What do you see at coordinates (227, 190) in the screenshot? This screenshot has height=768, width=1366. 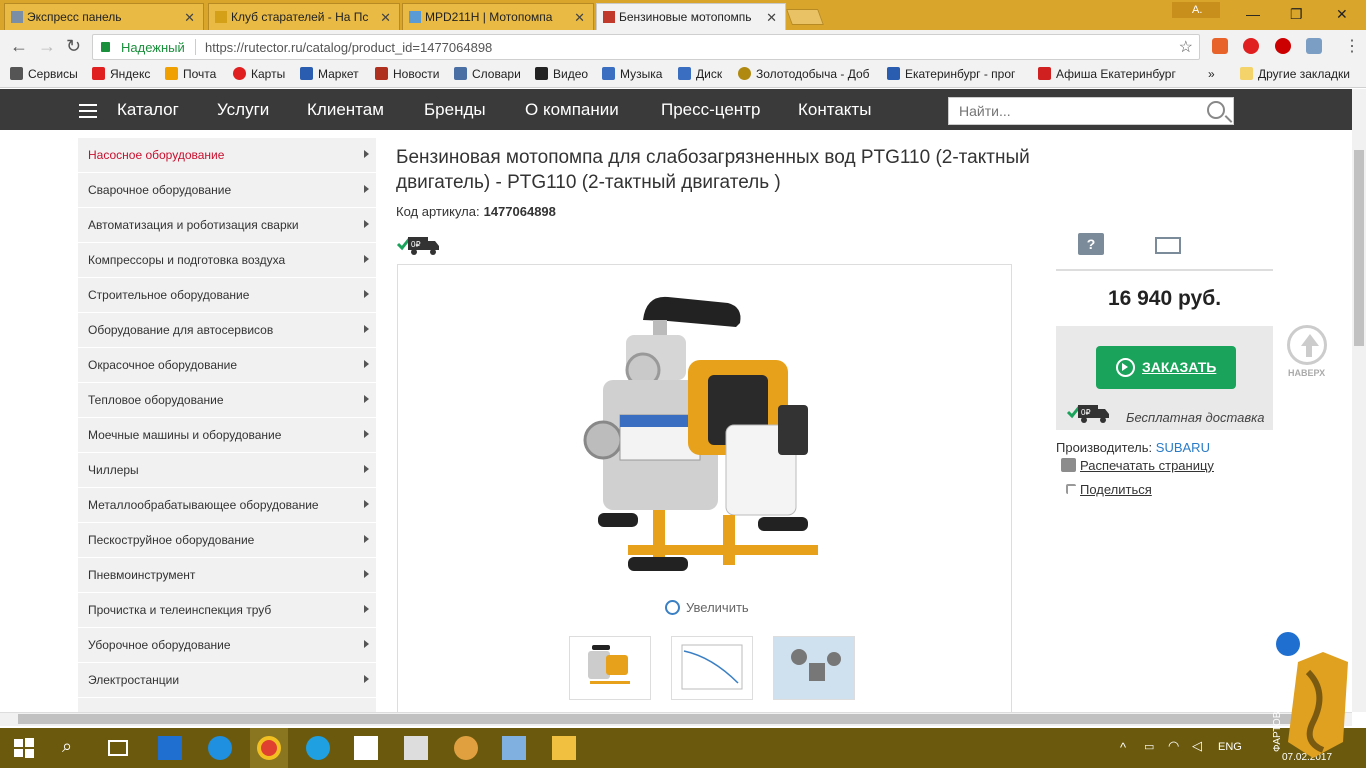 I see `category-item: Сварочное оборудование` at bounding box center [227, 190].